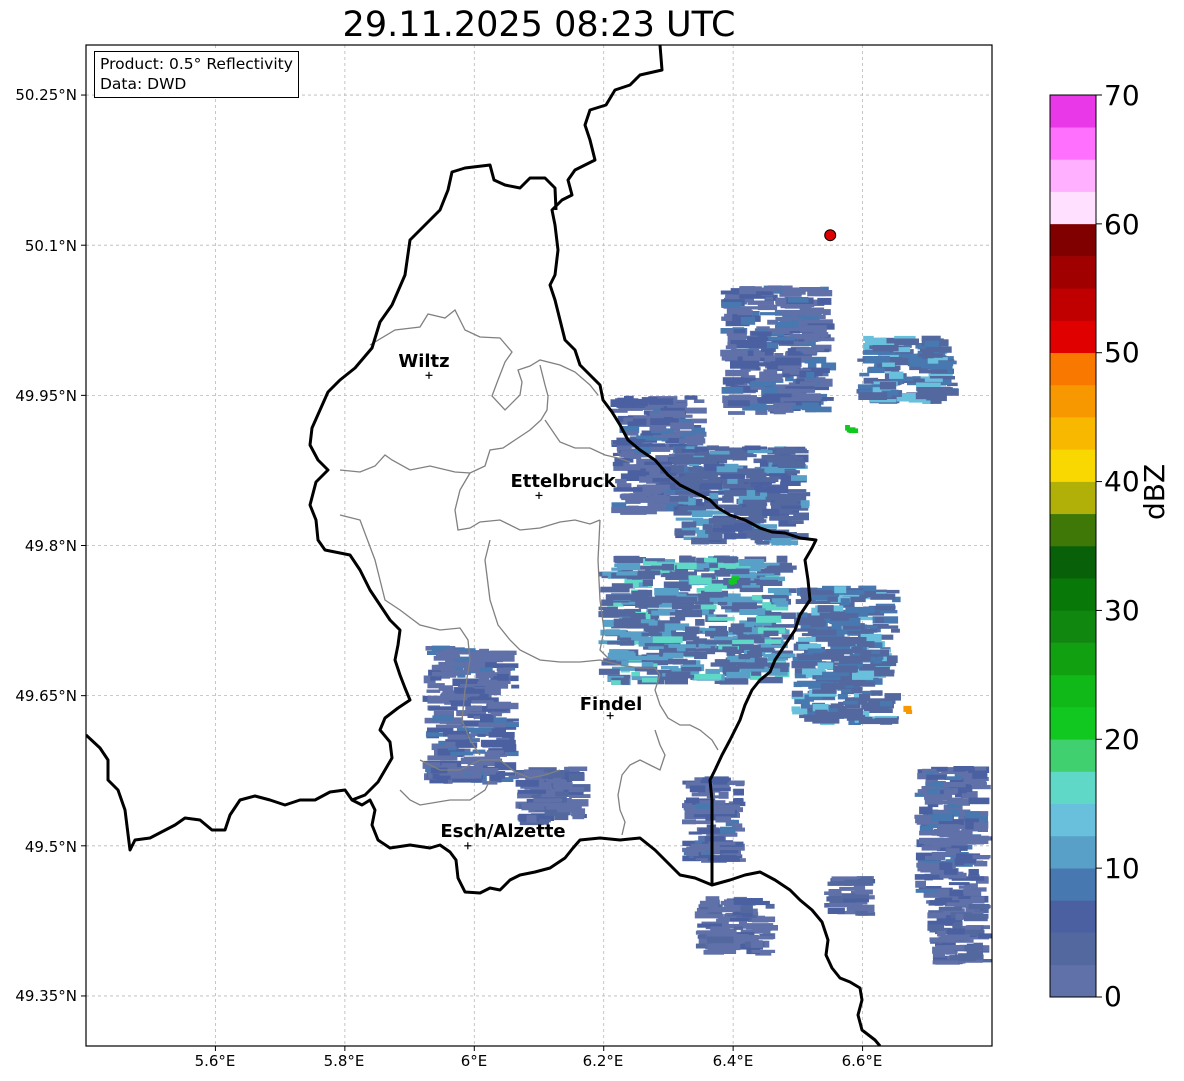  Describe the element at coordinates (50, 246) in the screenshot. I see `lat-tick-label: 50.1°N` at that location.